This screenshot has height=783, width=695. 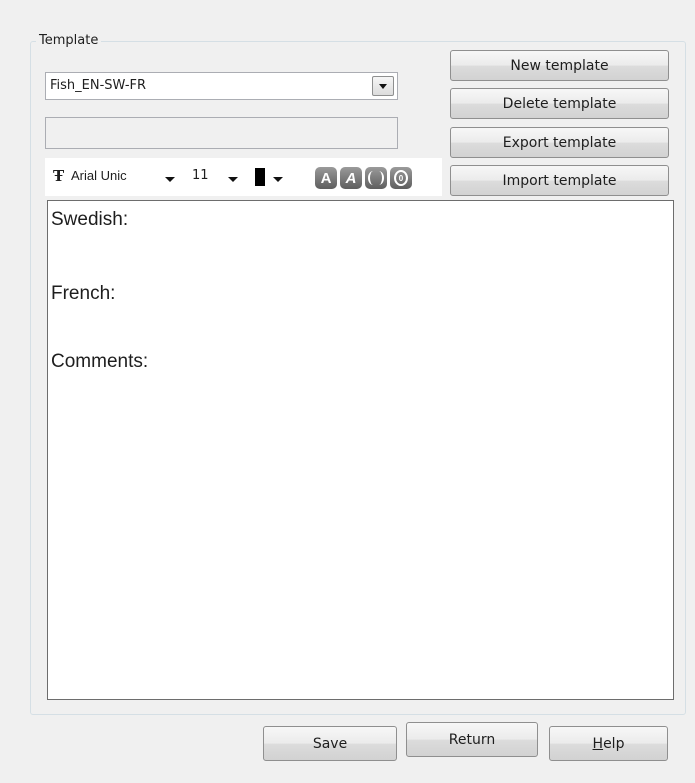 What do you see at coordinates (326, 178) in the screenshot?
I see `bold-button: A` at bounding box center [326, 178].